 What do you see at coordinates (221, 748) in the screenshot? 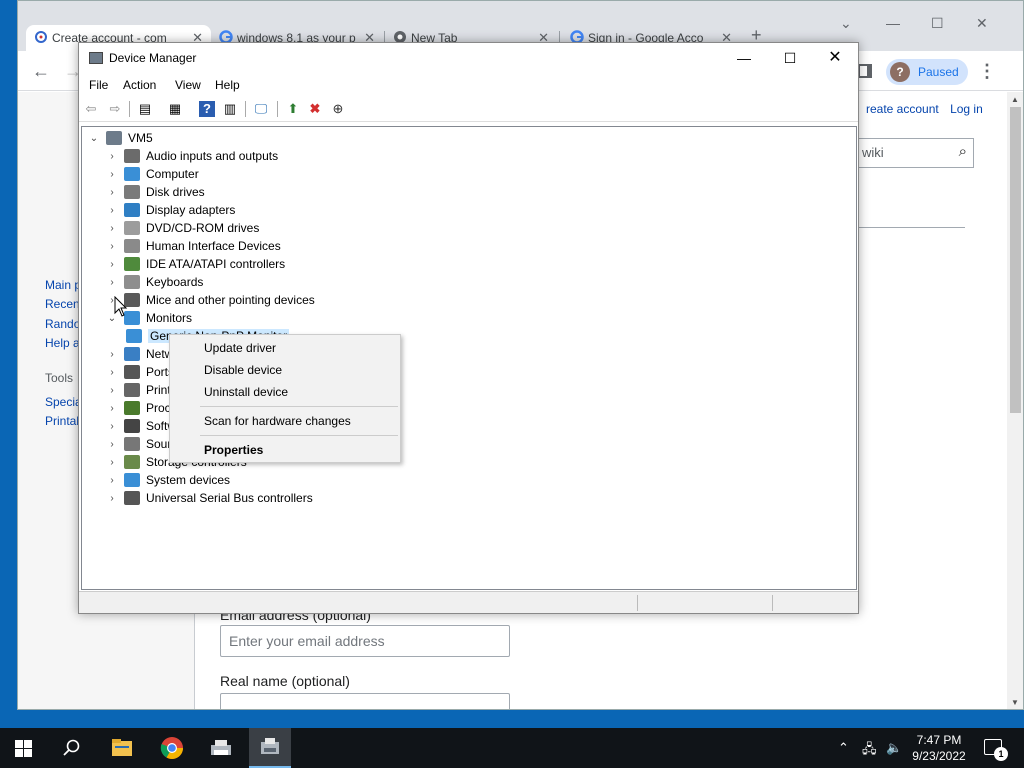
I see `printer-app-icon` at bounding box center [221, 748].